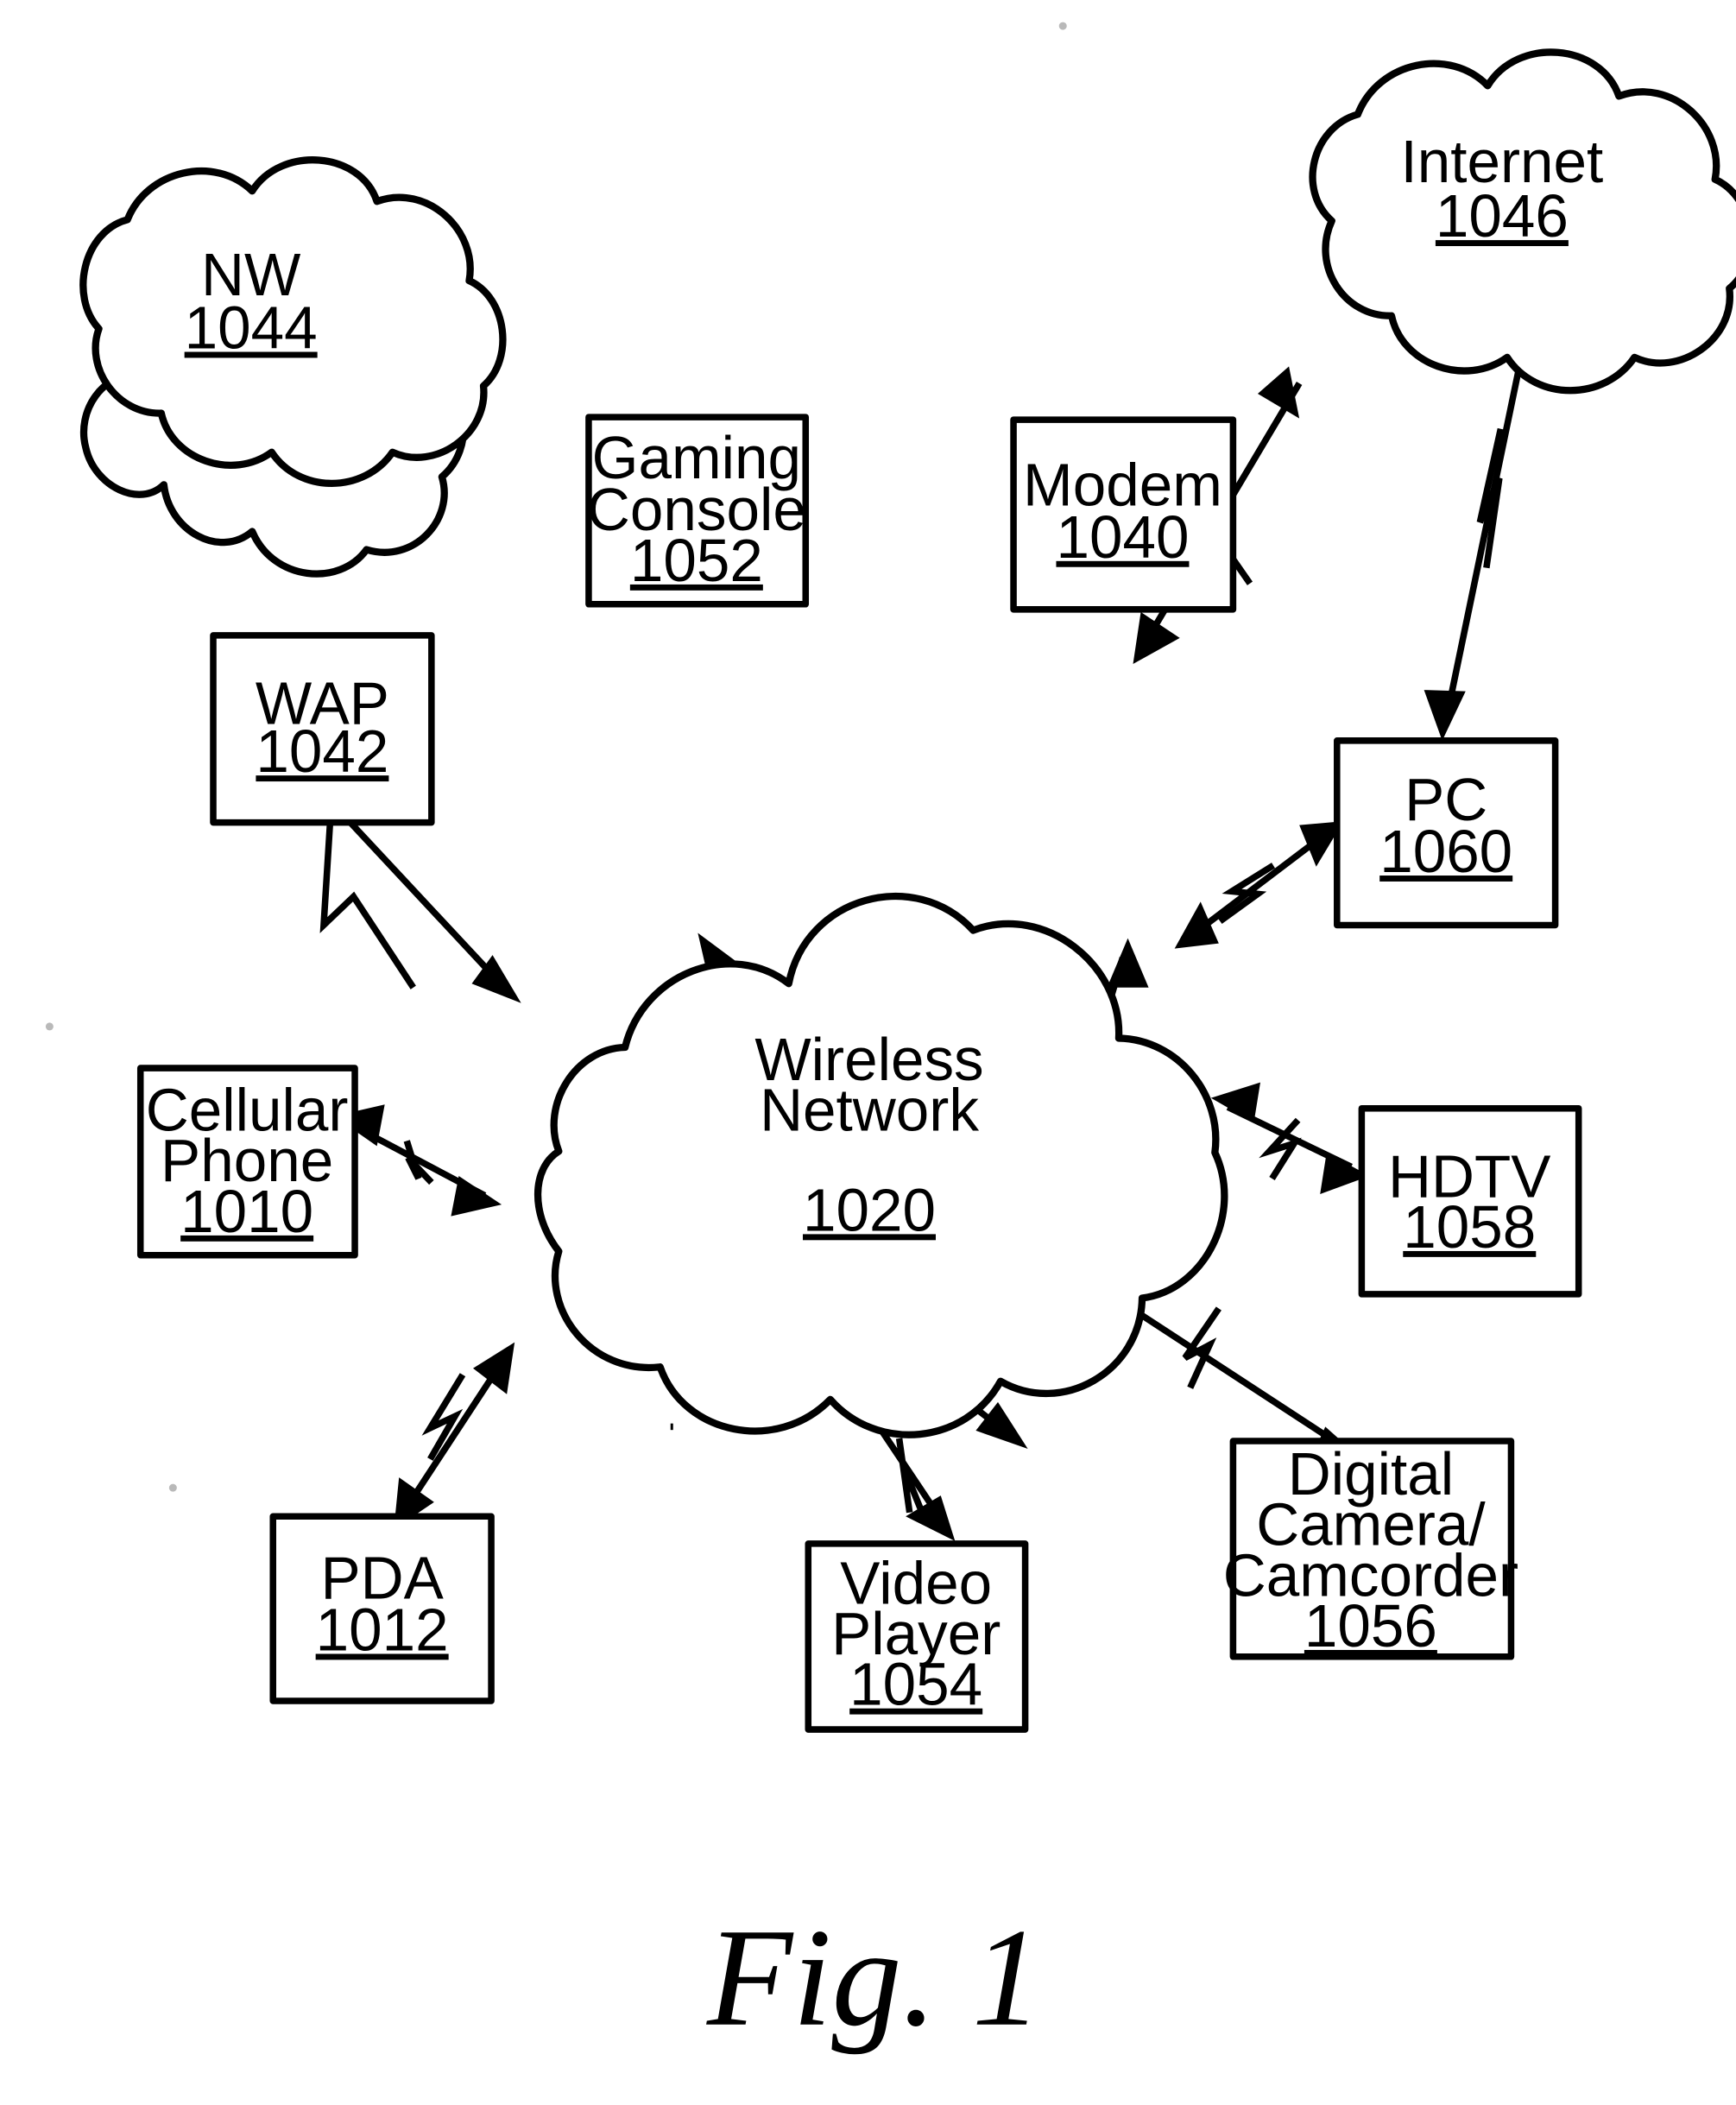 The width and height of the screenshot is (1736, 2105). What do you see at coordinates (696, 560) in the screenshot?
I see `box-gaming-console-ref: 1052` at bounding box center [696, 560].